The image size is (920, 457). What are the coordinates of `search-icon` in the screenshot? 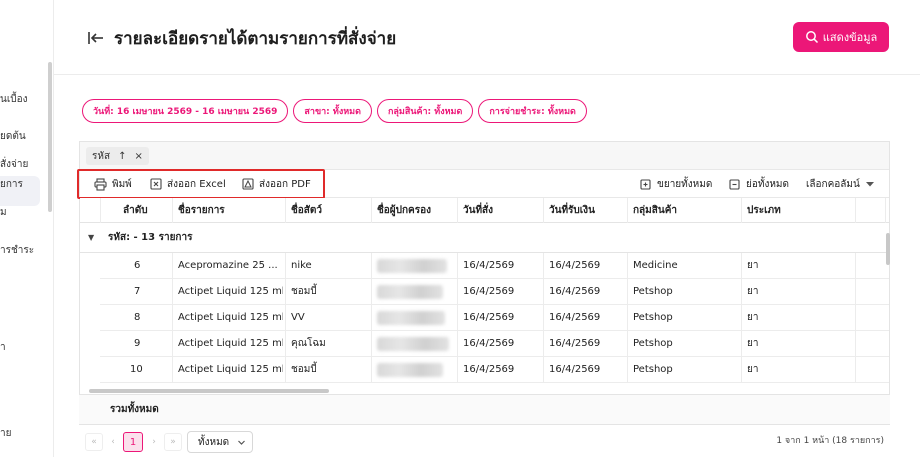 It's located at (811, 37).